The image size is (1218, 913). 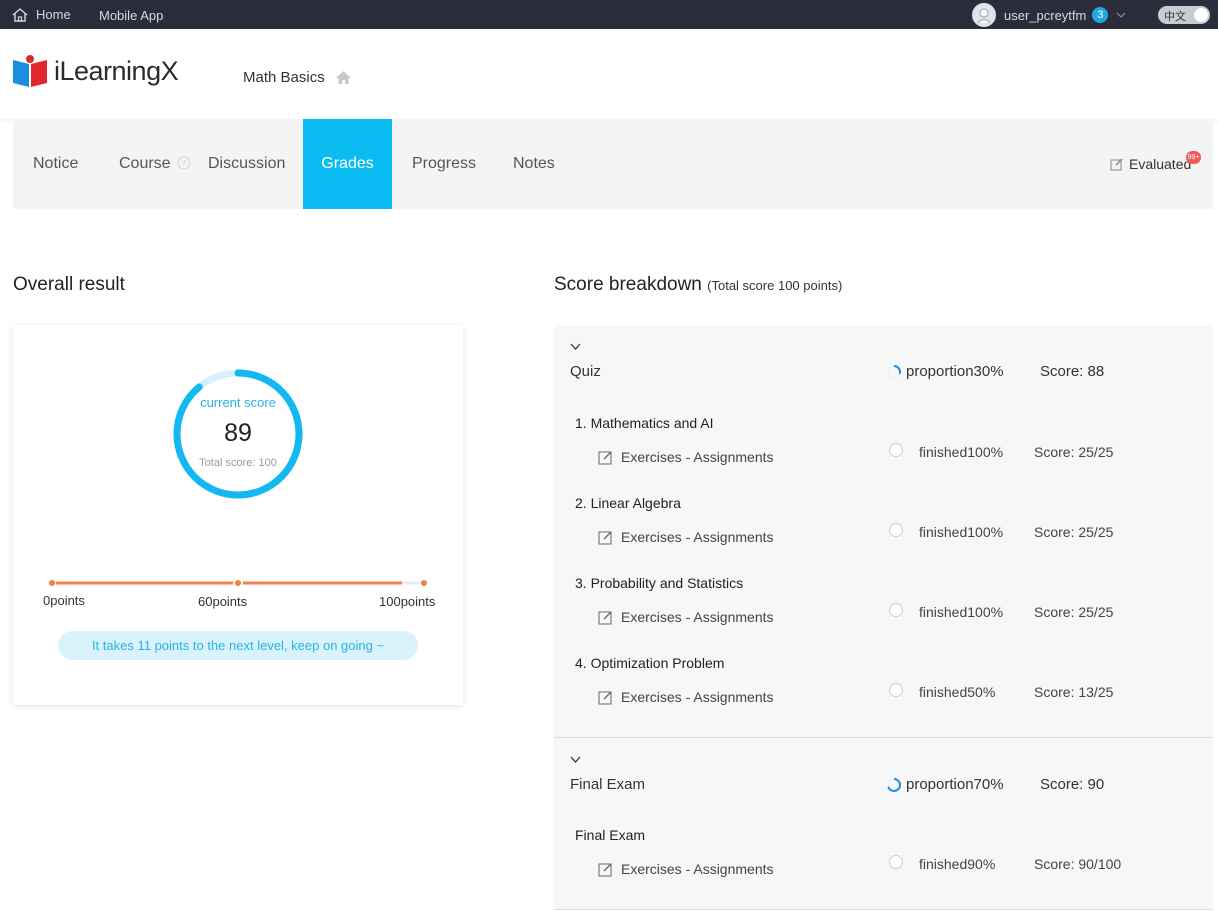 I want to click on overall-result-title: Overall result, so click(x=69, y=284).